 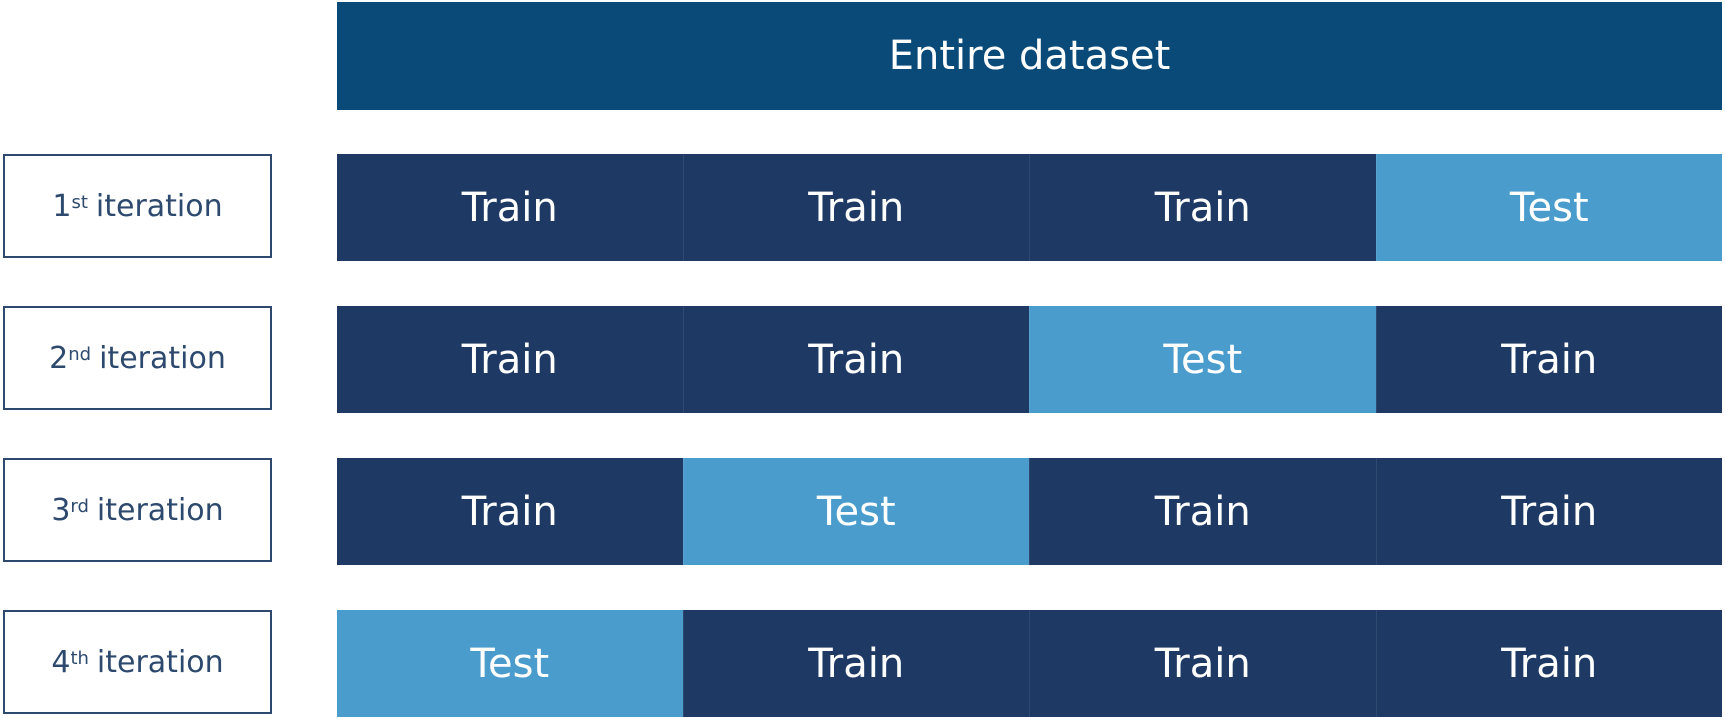 What do you see at coordinates (79, 202) in the screenshot?
I see `iteration-1-suffix: st` at bounding box center [79, 202].